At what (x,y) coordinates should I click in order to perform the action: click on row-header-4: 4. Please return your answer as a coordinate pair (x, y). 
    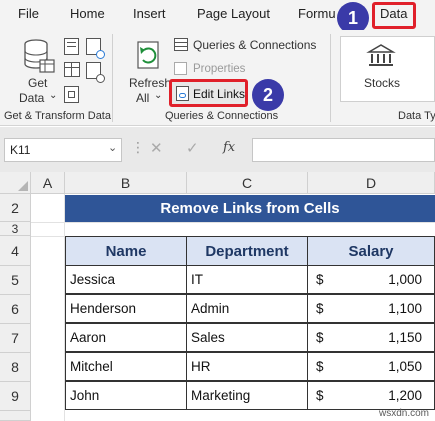
    Looking at the image, I should click on (15, 251).